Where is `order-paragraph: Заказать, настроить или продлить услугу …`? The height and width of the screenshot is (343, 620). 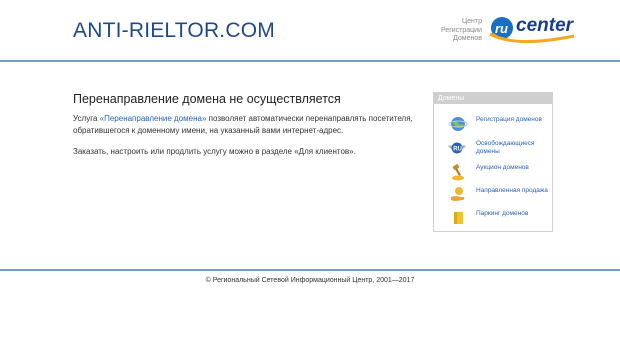
order-paragraph: Заказать, настроить или продлить услугу … is located at coordinates (214, 151).